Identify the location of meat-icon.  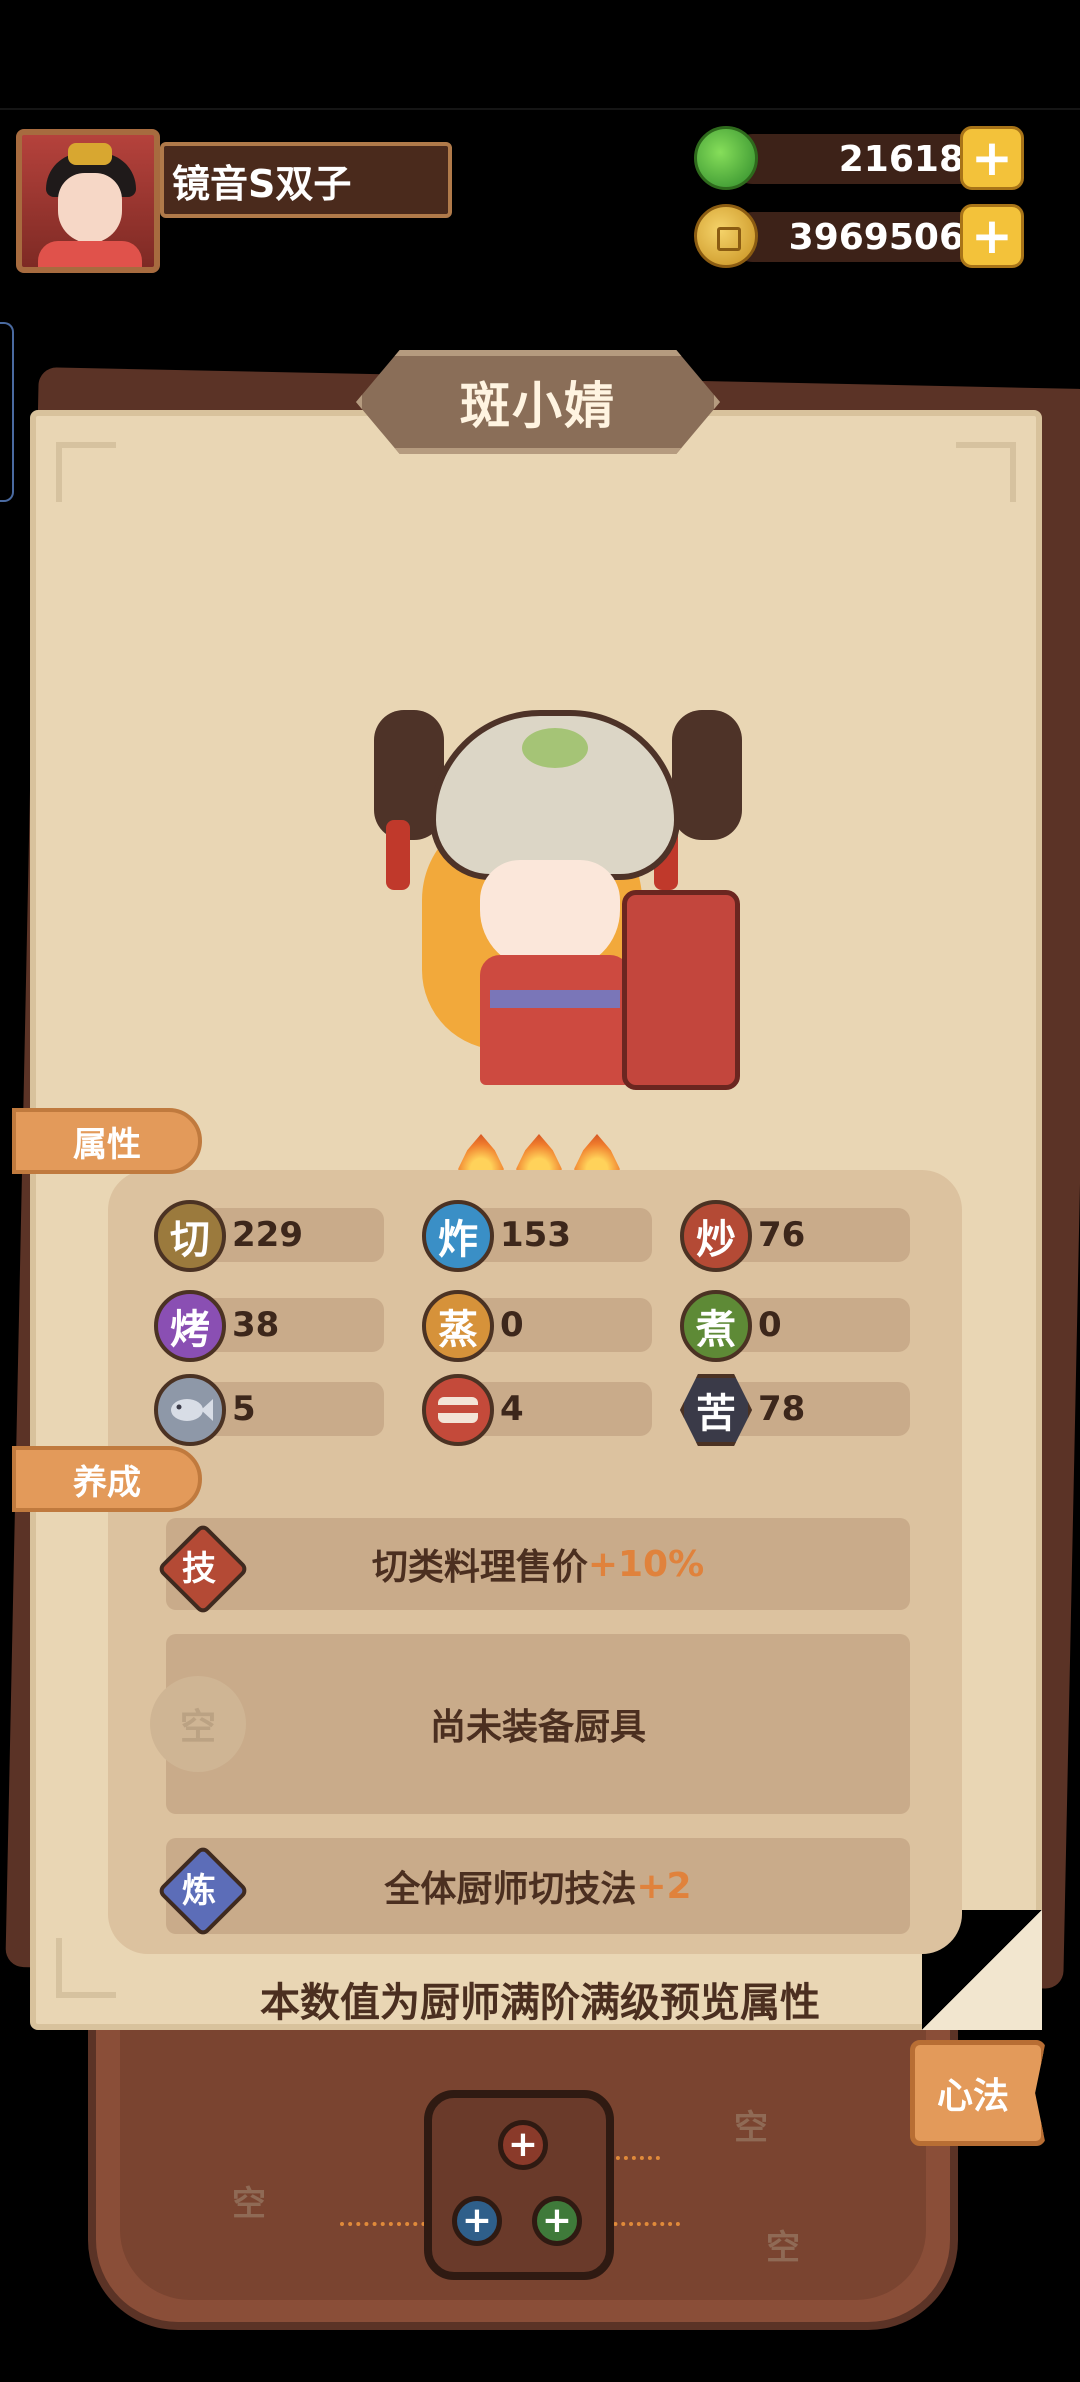
(458, 1410).